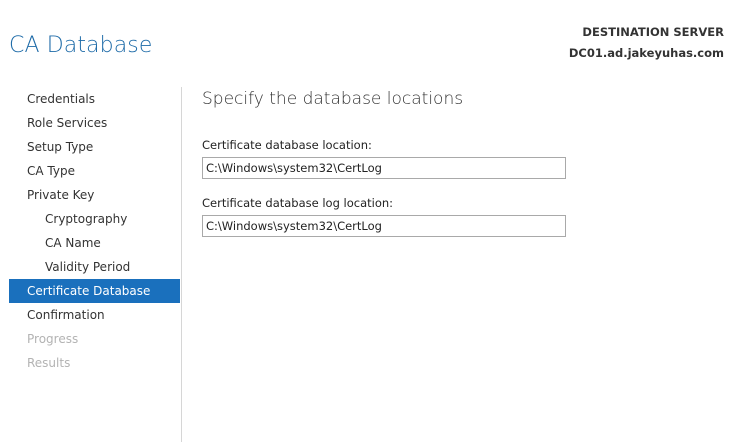 This screenshot has height=442, width=746. What do you see at coordinates (94, 147) in the screenshot?
I see `nav-item-setup-type: Setup Type` at bounding box center [94, 147].